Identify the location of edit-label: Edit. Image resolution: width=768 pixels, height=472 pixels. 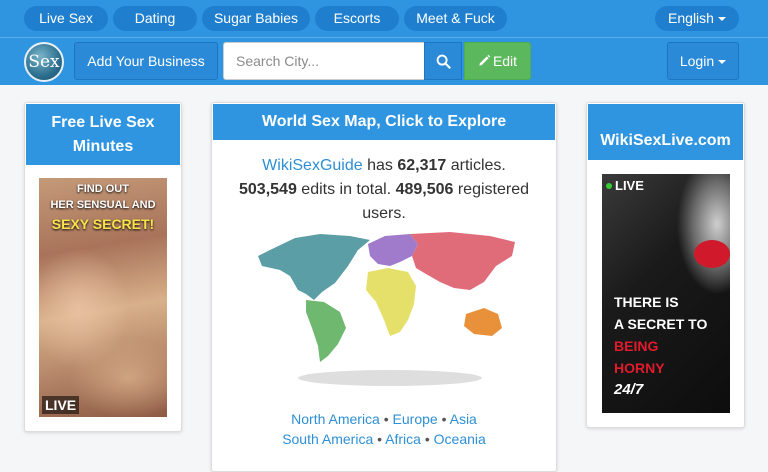
(505, 61).